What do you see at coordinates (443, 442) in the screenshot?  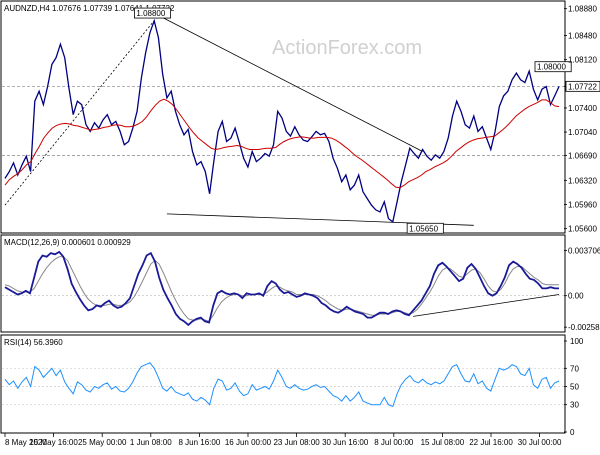 I see `x-tick-label: 15 Jul 08:00` at bounding box center [443, 442].